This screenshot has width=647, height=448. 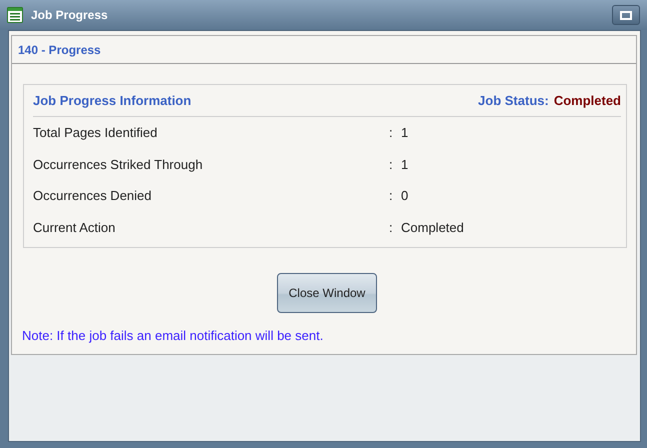 I want to click on status-value: Completed, so click(x=587, y=100).